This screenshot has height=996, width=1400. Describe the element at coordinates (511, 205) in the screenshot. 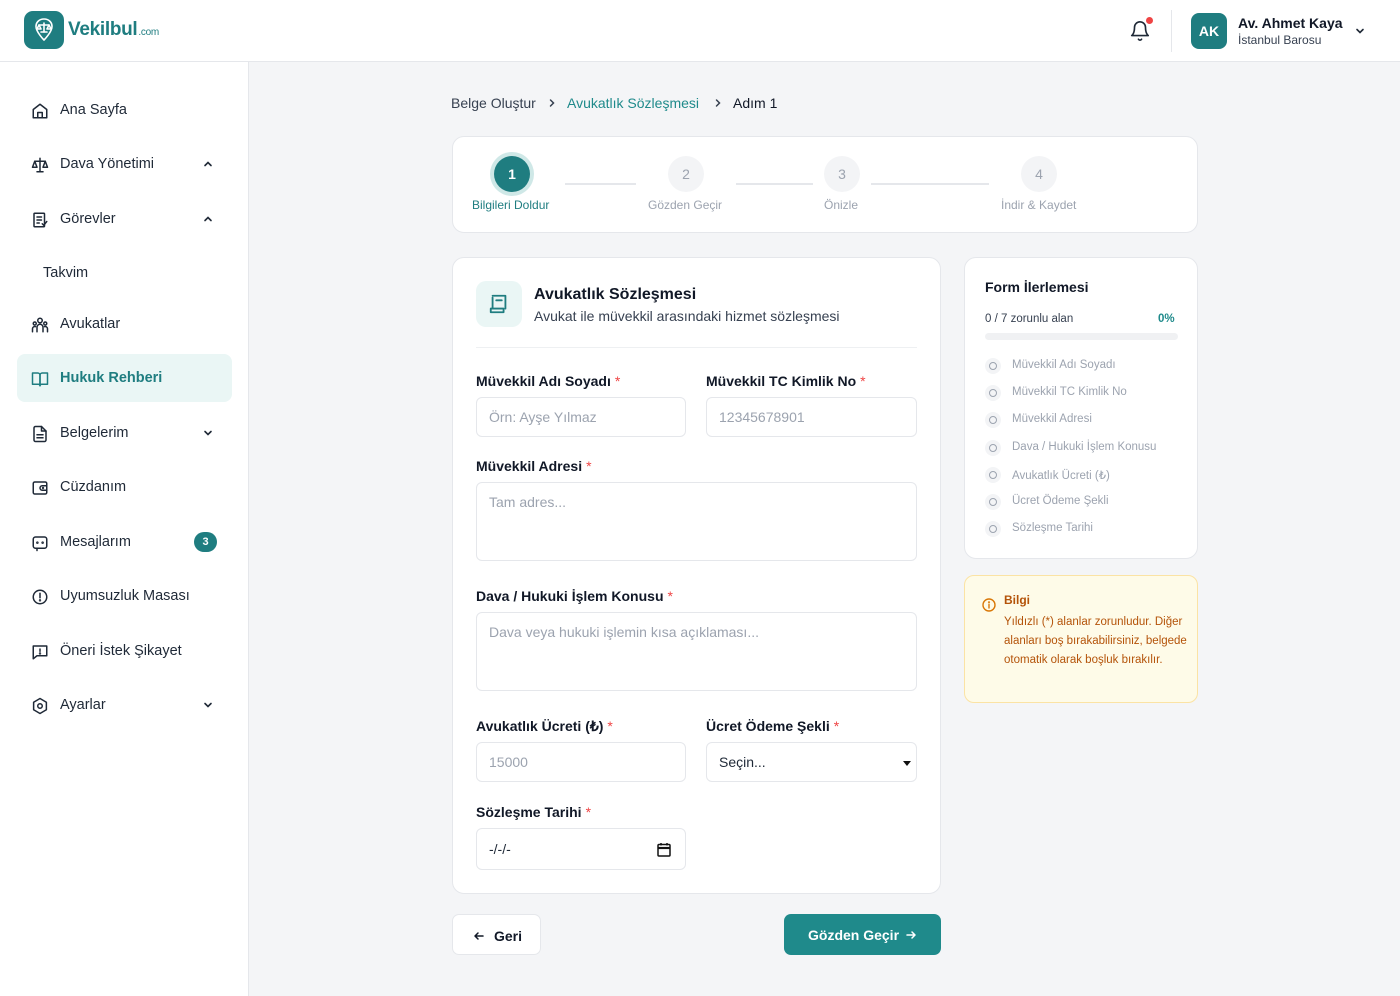

I see `step-1-label: Bilgileri Doldur` at that location.